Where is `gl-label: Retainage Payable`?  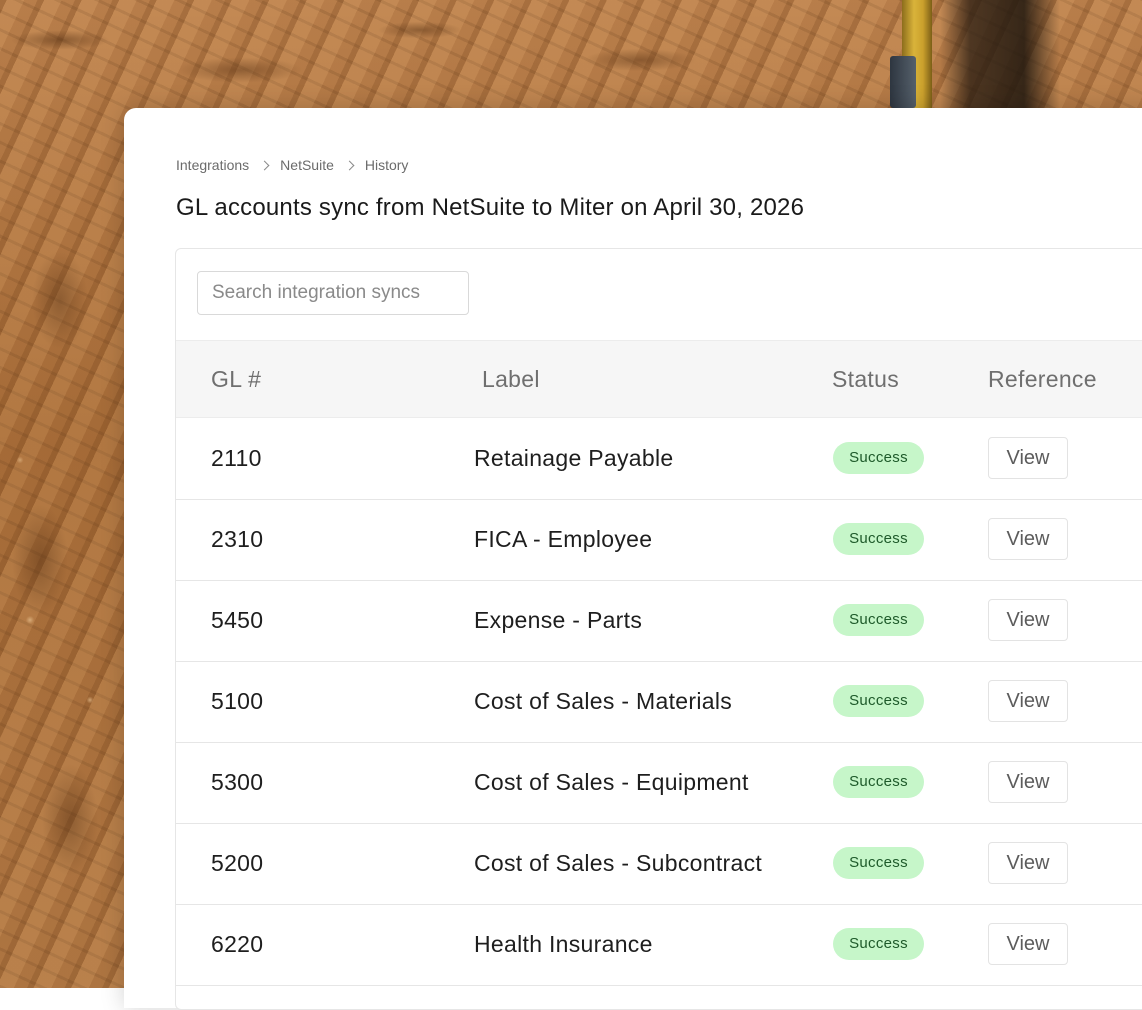 gl-label: Retainage Payable is located at coordinates (574, 458).